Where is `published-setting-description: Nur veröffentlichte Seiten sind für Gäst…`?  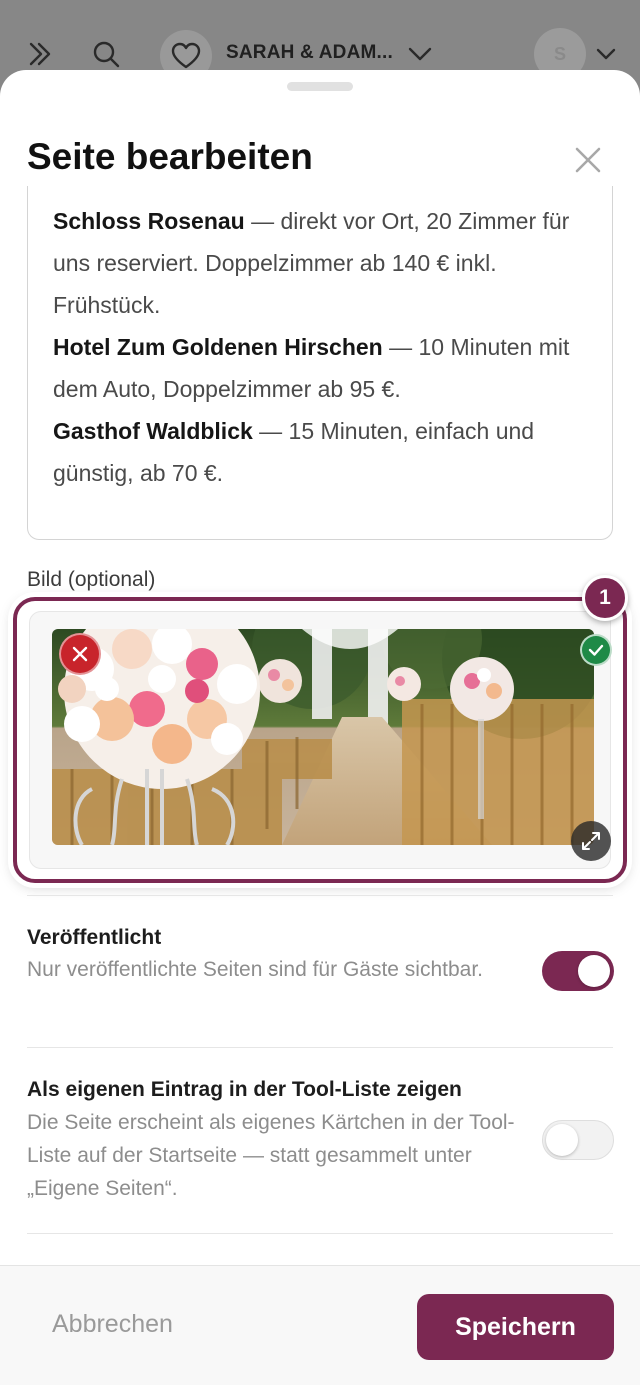
published-setting-description: Nur veröffentlichte Seiten sind für Gäst… is located at coordinates (255, 969).